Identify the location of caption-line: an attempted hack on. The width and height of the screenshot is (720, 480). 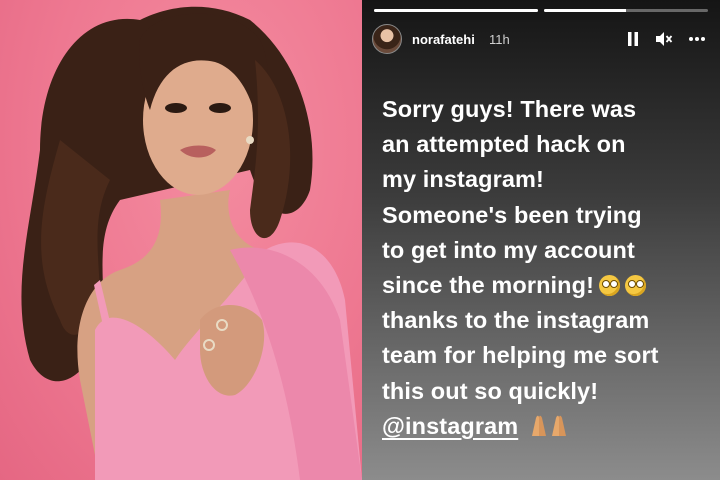
(504, 144).